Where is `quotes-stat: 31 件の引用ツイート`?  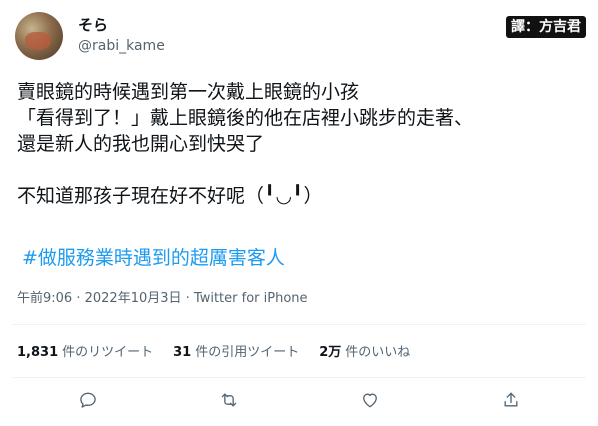 quotes-stat: 31 件の引用ツイート is located at coordinates (236, 353).